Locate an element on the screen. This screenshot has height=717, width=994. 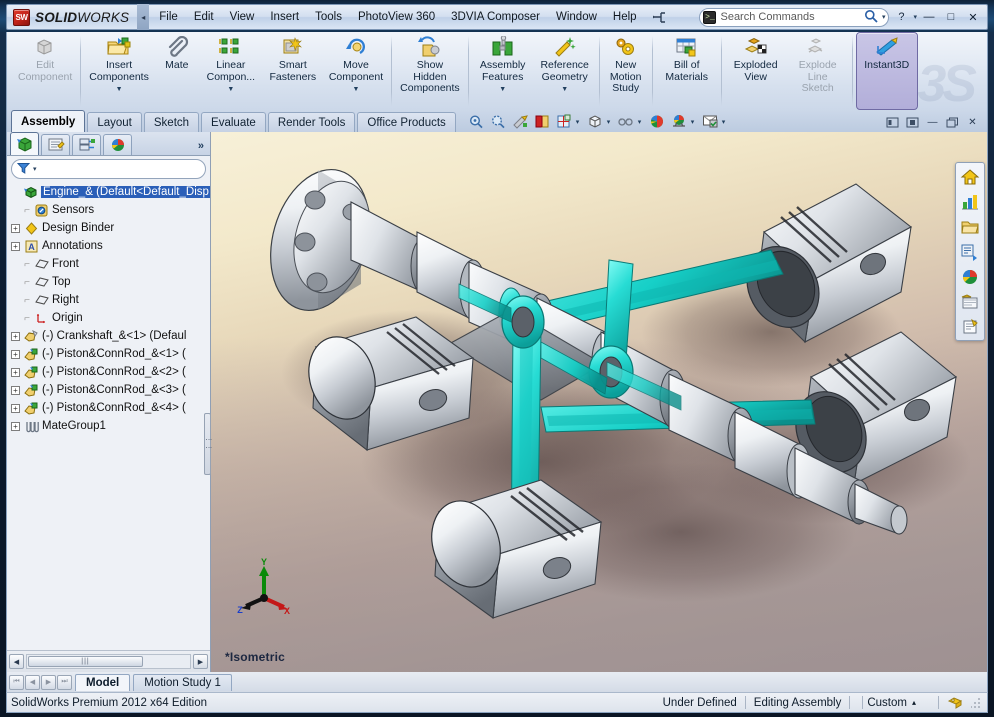
ribbon-button-assembly-features: Assembly Features ▼ is located at coordinates (503, 71).